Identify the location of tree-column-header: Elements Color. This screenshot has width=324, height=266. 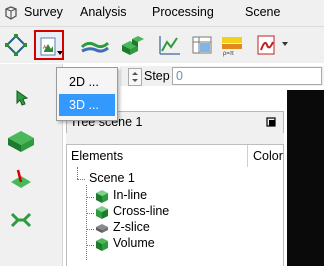
(175, 156).